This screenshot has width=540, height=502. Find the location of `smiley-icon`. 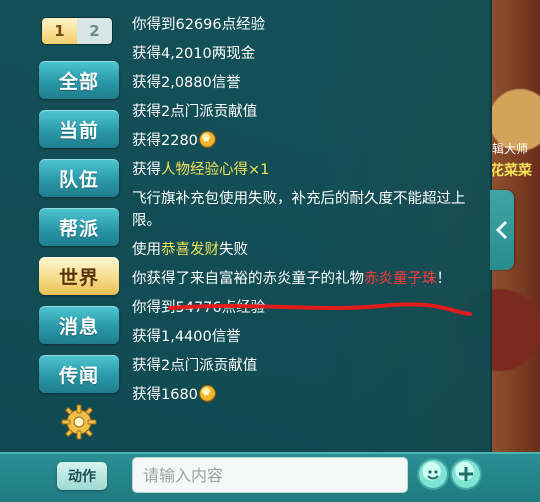

smiley-icon is located at coordinates (433, 475).